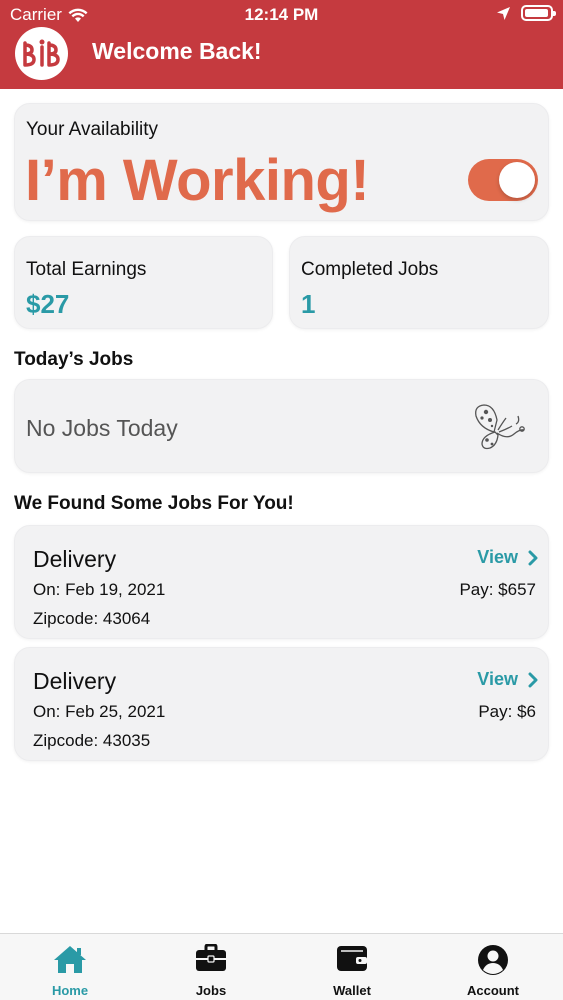 The width and height of the screenshot is (563, 1000). What do you see at coordinates (419, 282) in the screenshot?
I see `completed-jobs-card: Completed Jobs 1` at bounding box center [419, 282].